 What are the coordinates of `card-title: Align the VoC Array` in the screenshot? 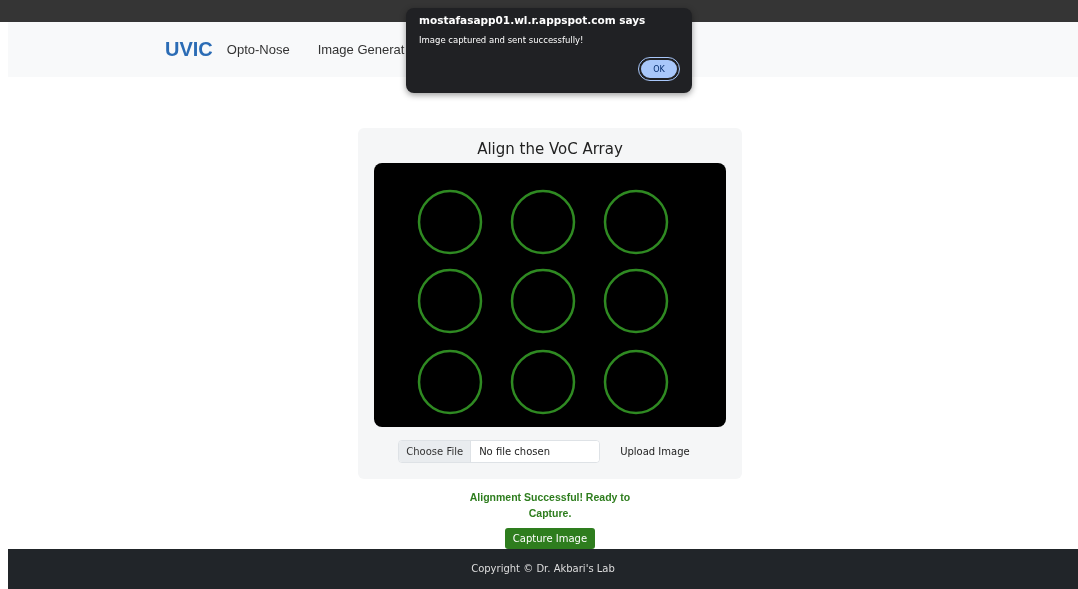 It's located at (550, 148).